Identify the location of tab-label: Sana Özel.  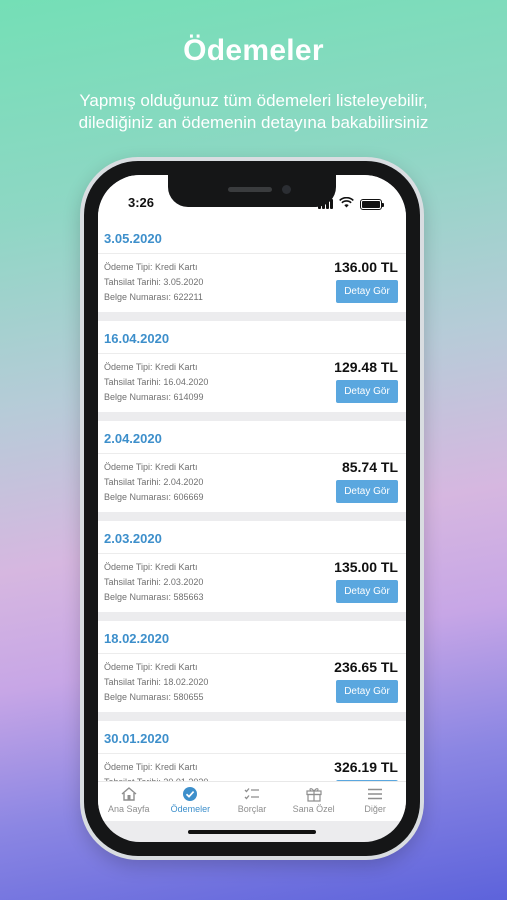
(313, 809).